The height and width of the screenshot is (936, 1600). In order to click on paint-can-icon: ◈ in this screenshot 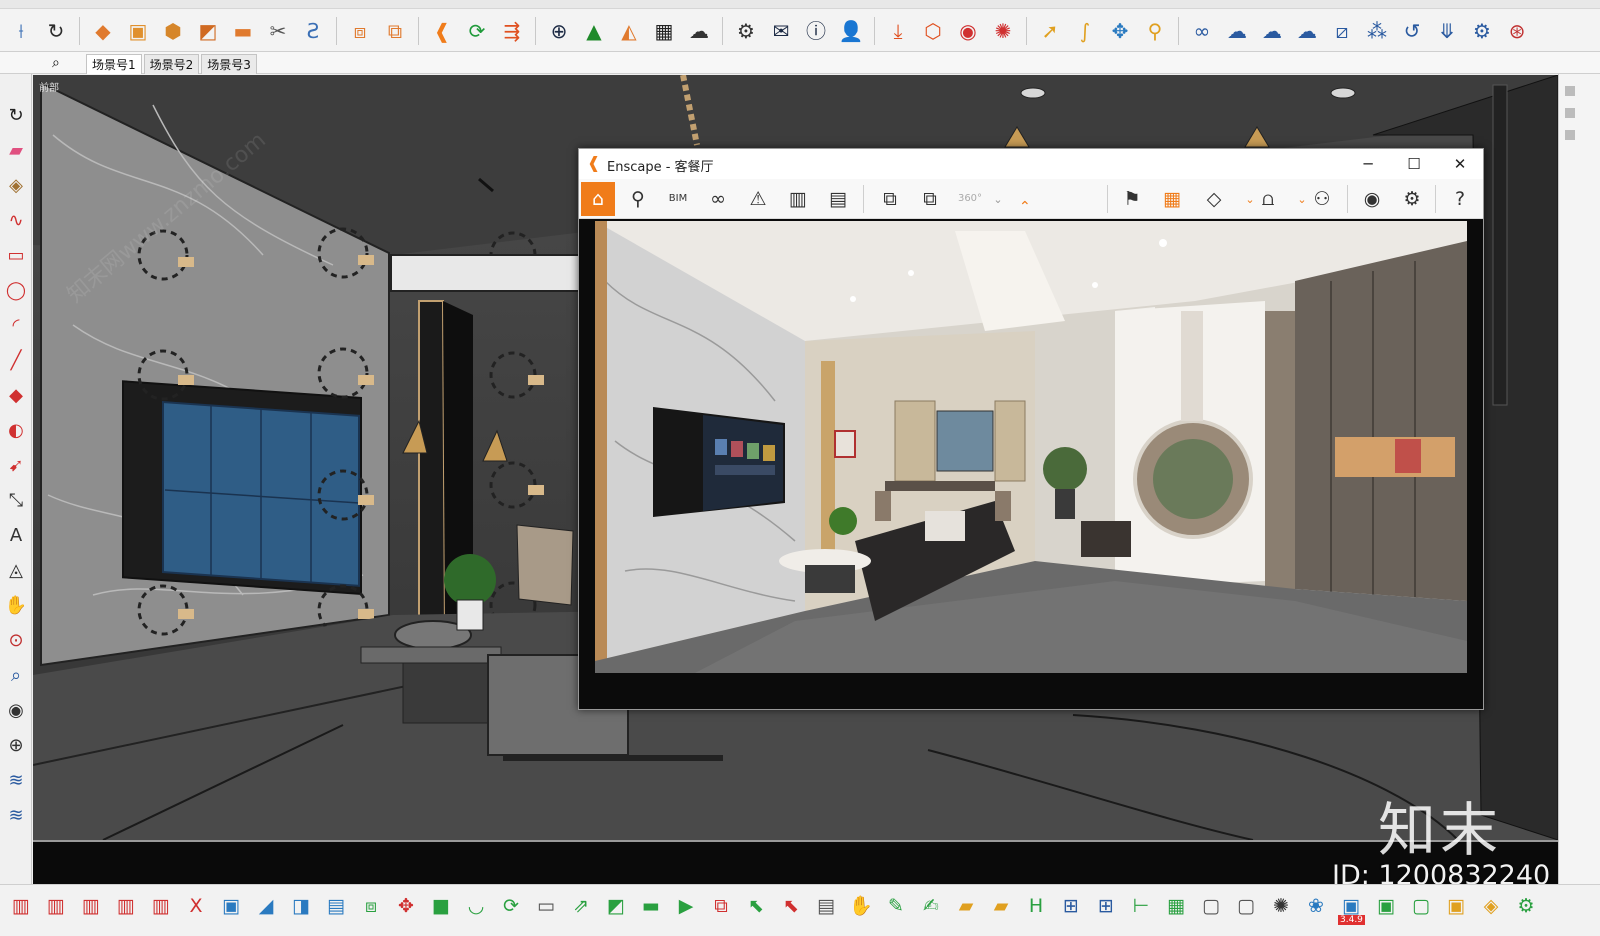, I will do `click(1491, 906)`.